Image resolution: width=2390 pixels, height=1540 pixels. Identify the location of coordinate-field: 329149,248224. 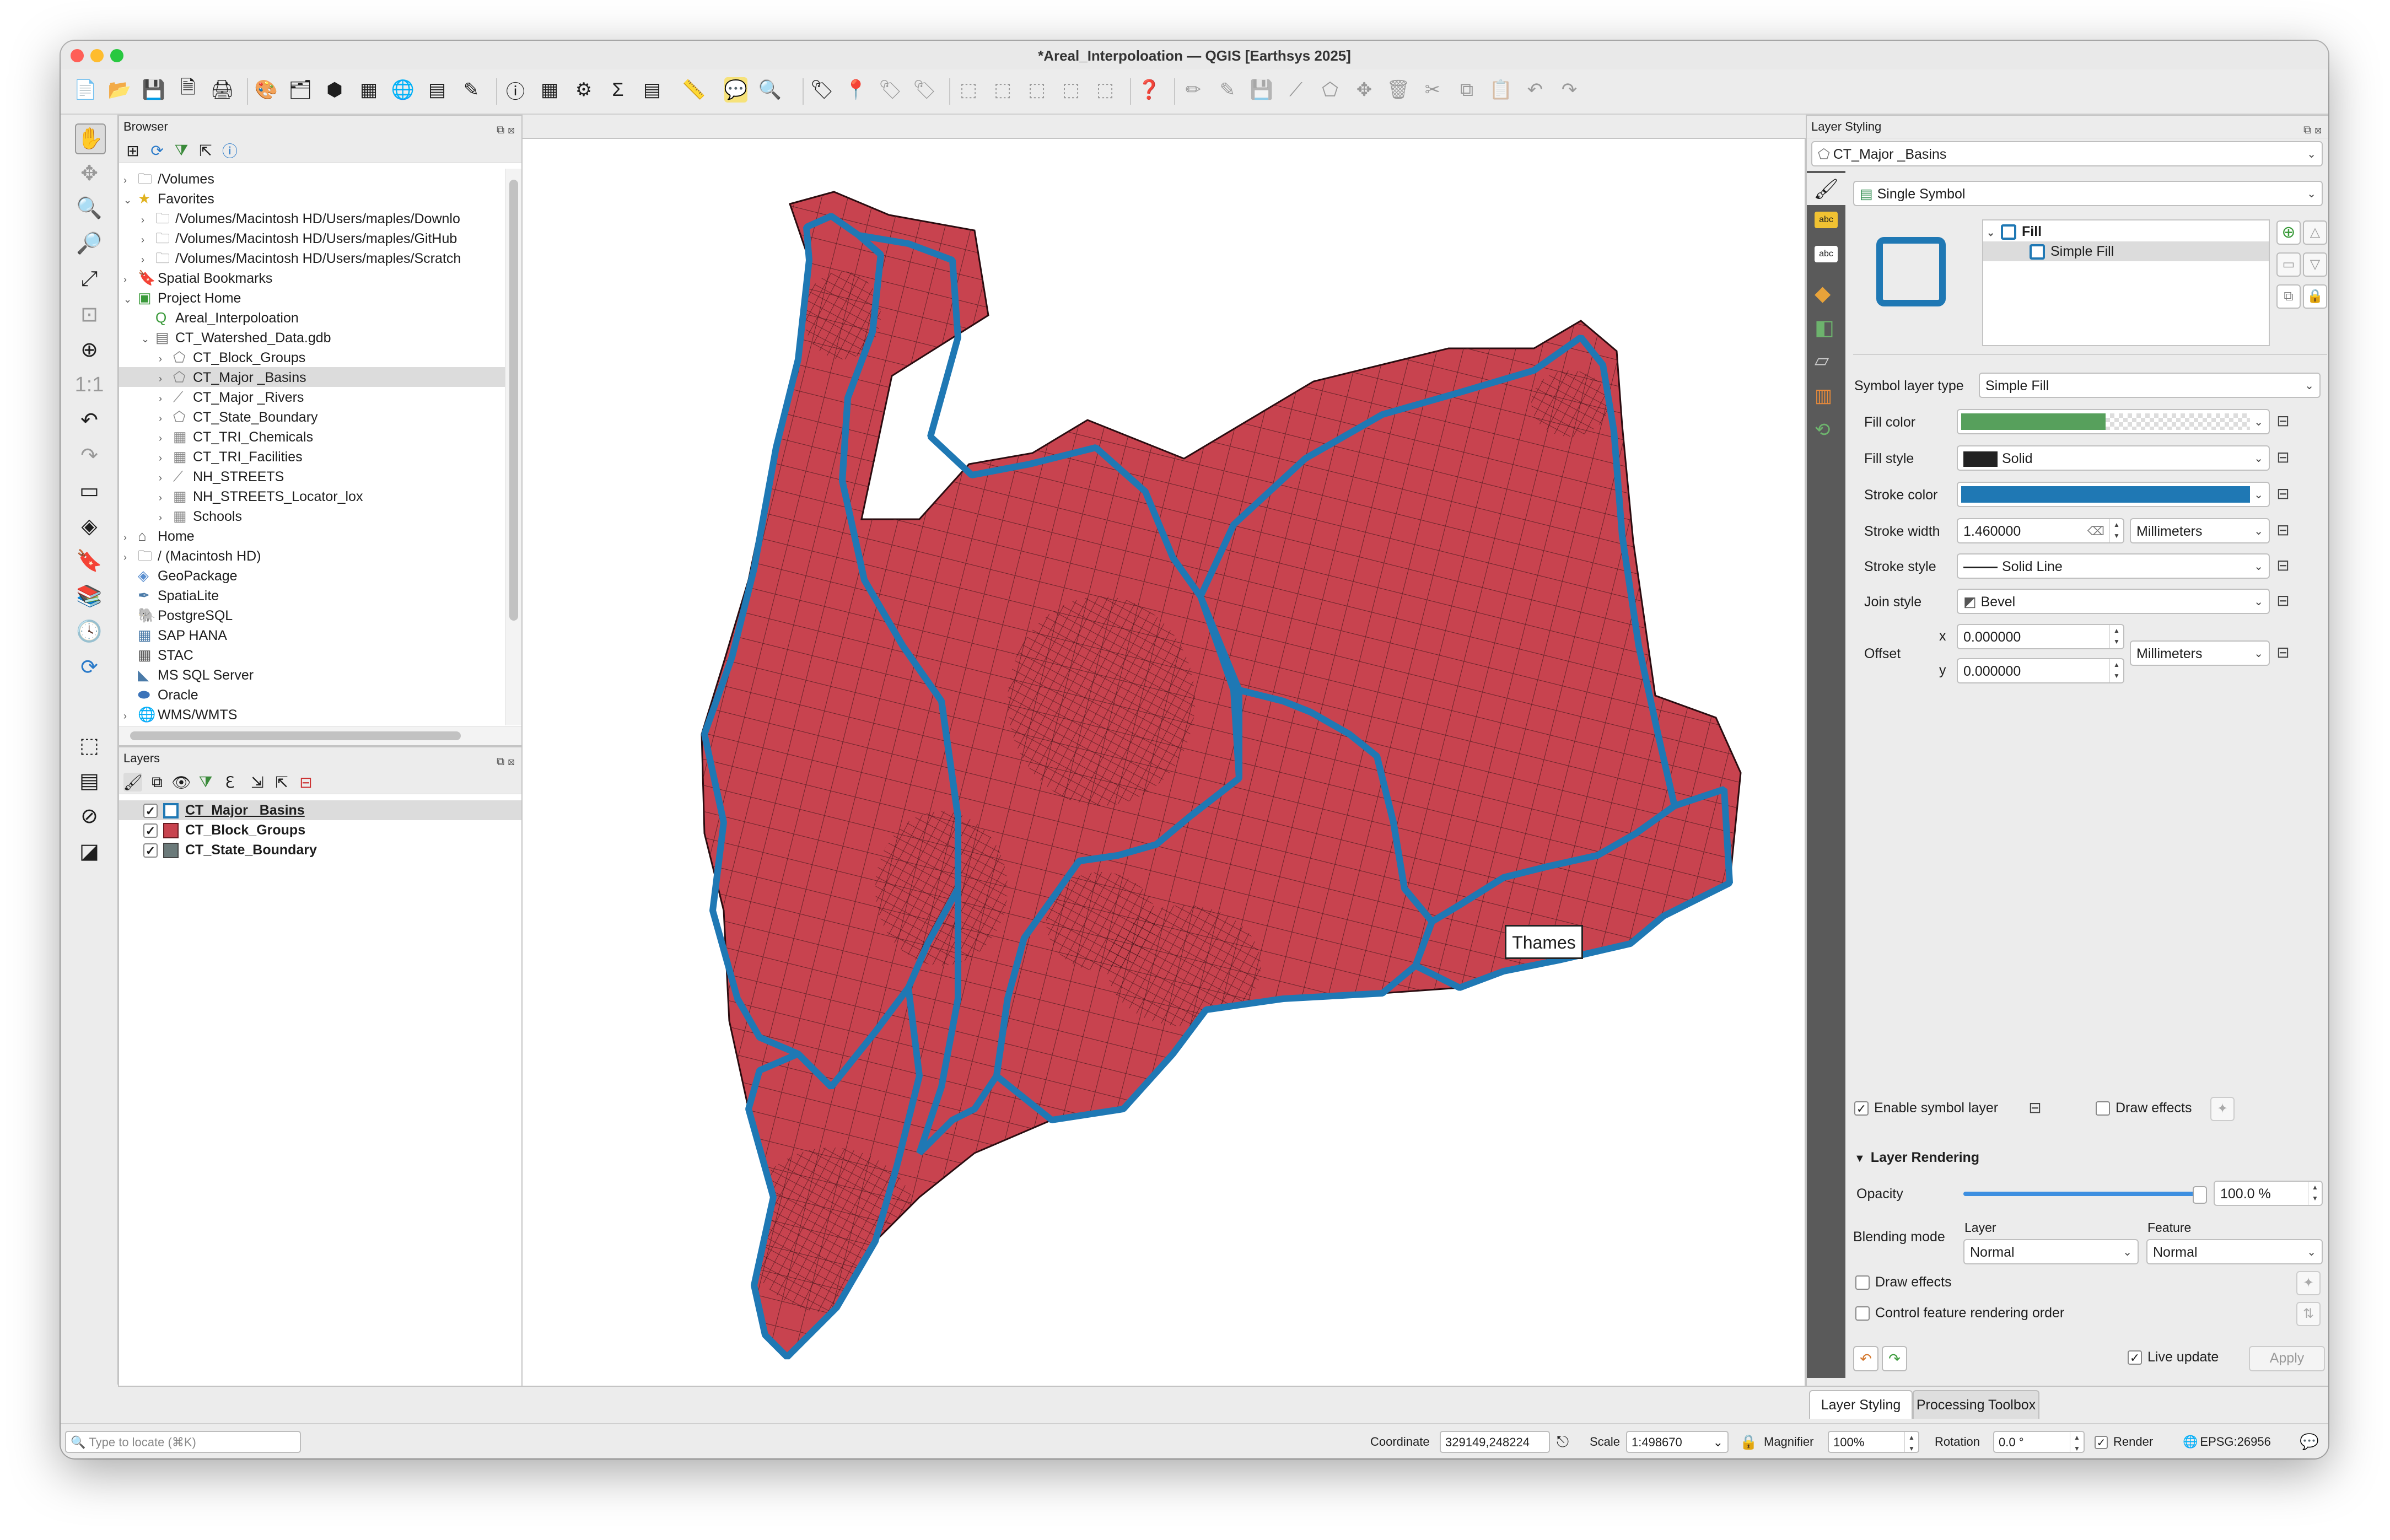
(1495, 1442).